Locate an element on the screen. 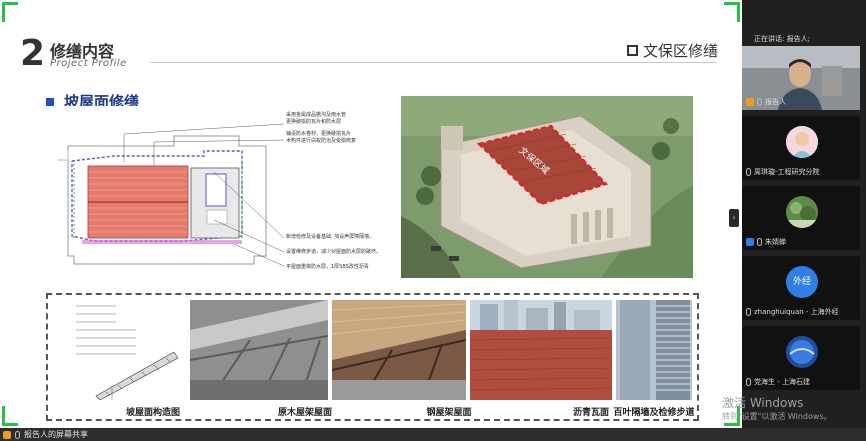 The width and height of the screenshot is (866, 441). plan-annotation: 铺设防水卷材，更换破损瓦片 is located at coordinates (319, 134).